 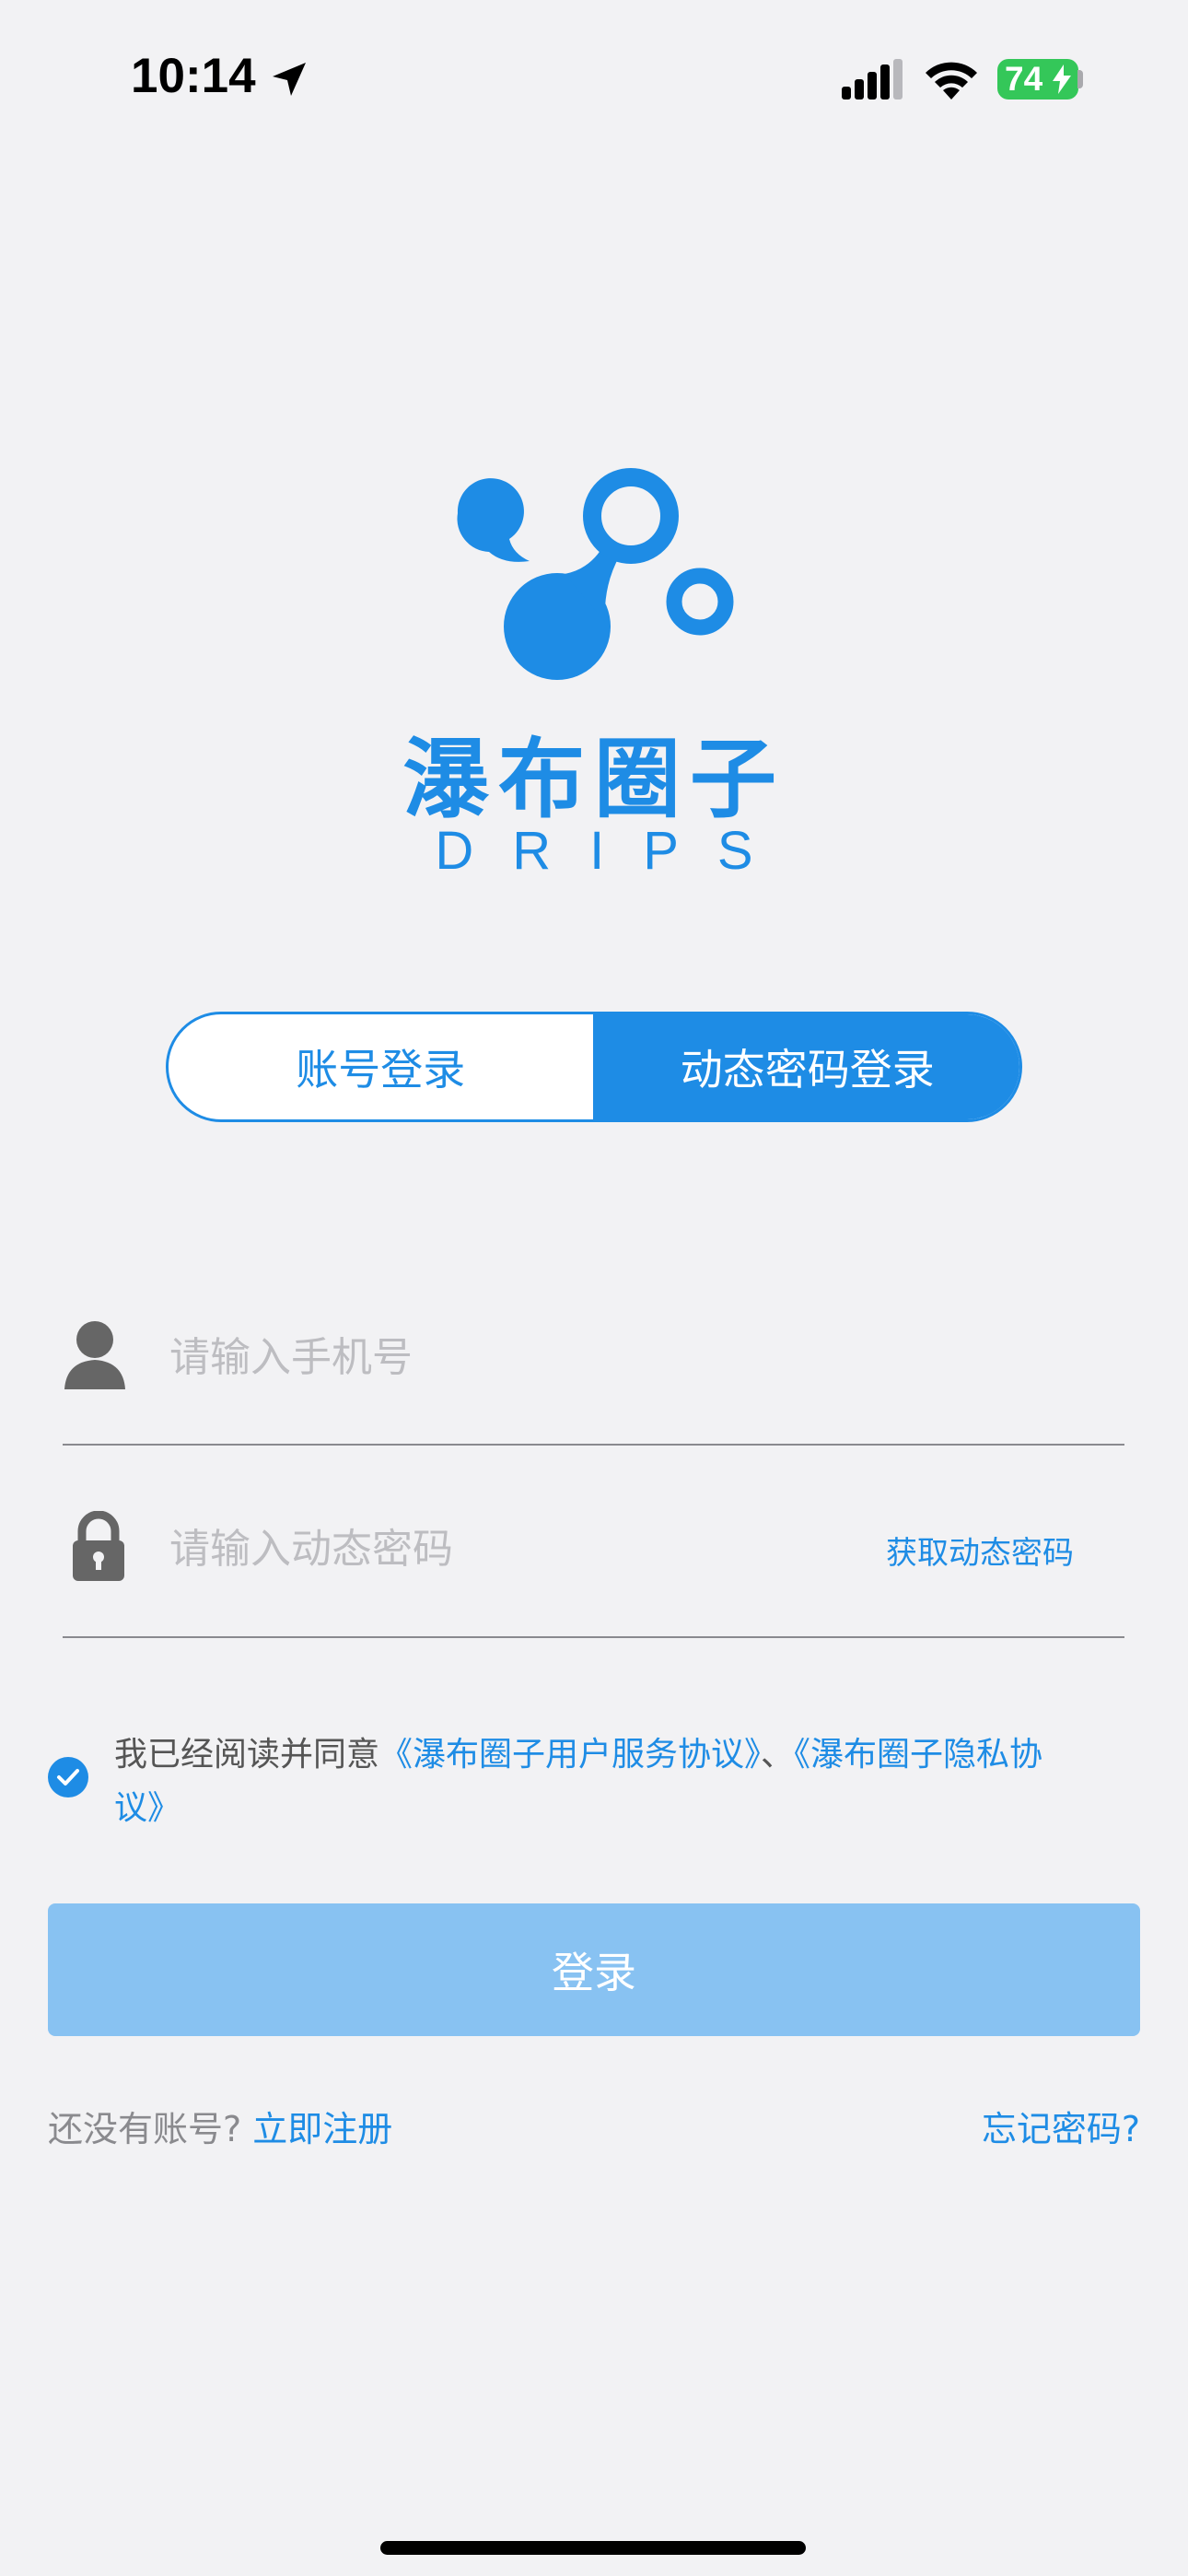 I want to click on login-button: 登录, so click(x=594, y=1970).